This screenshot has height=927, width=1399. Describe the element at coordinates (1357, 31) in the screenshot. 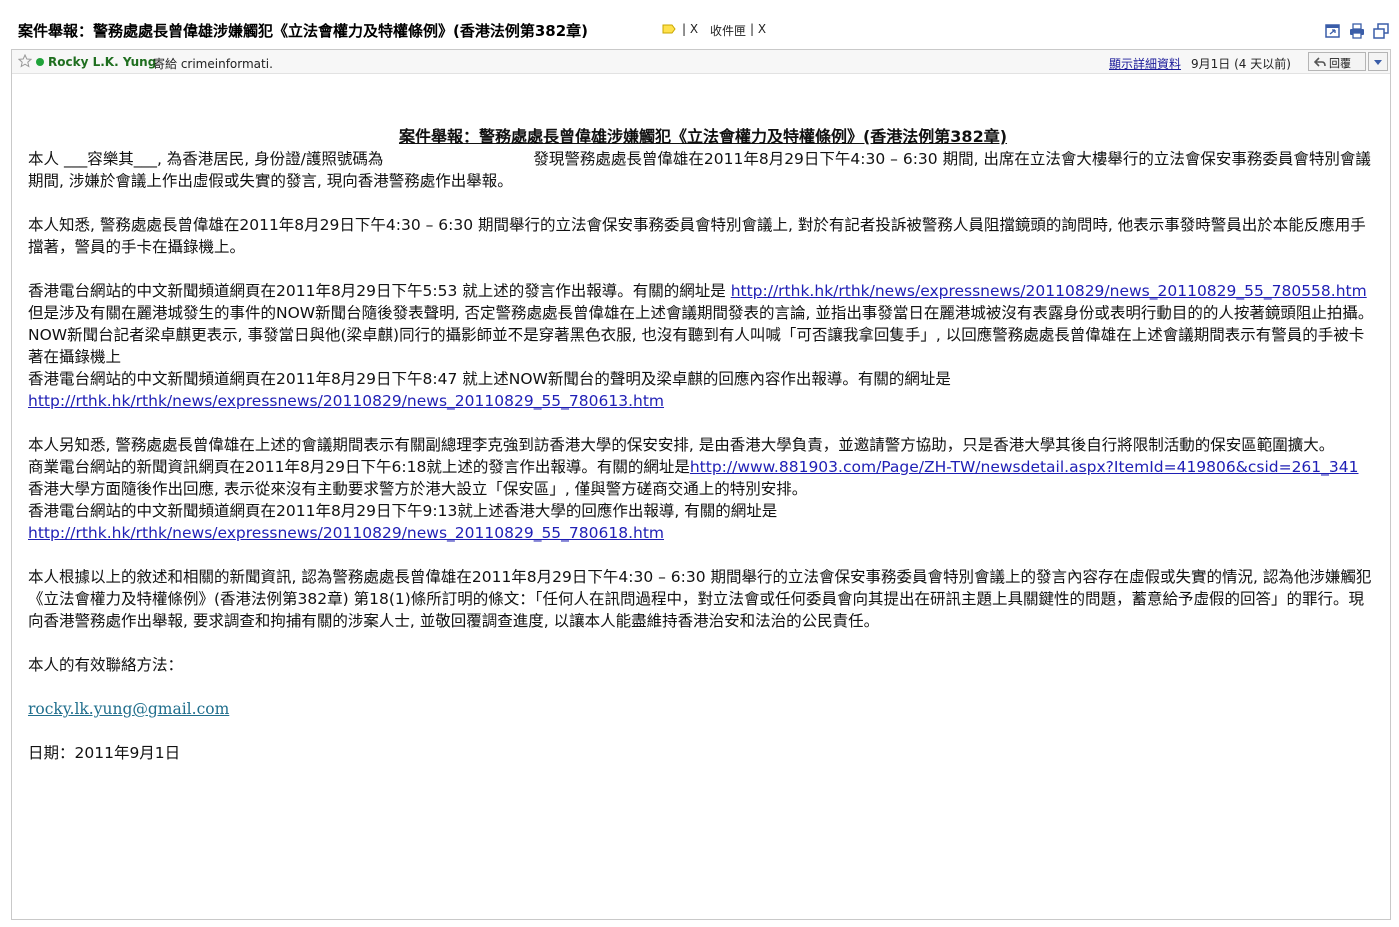

I see `print-icon` at that location.